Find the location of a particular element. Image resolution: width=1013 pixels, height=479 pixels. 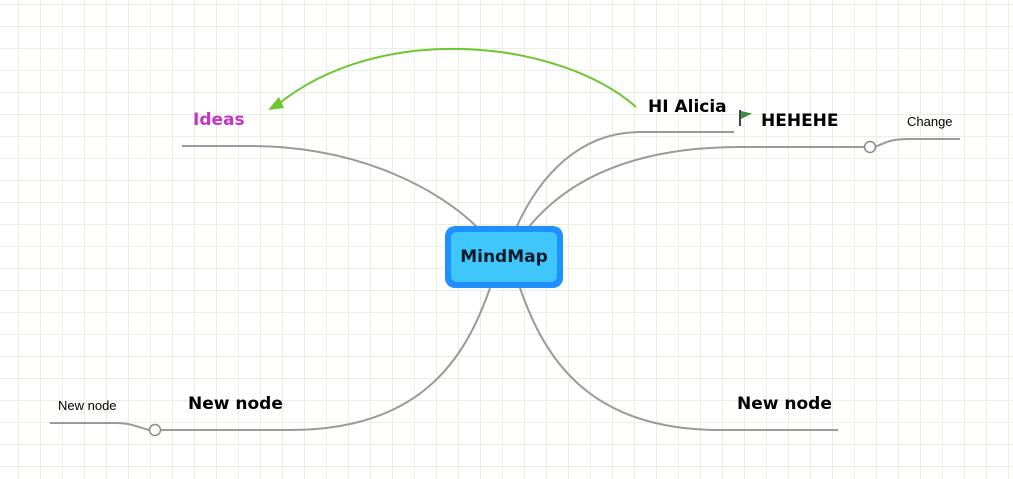

subtopic-change: Change is located at coordinates (930, 121).